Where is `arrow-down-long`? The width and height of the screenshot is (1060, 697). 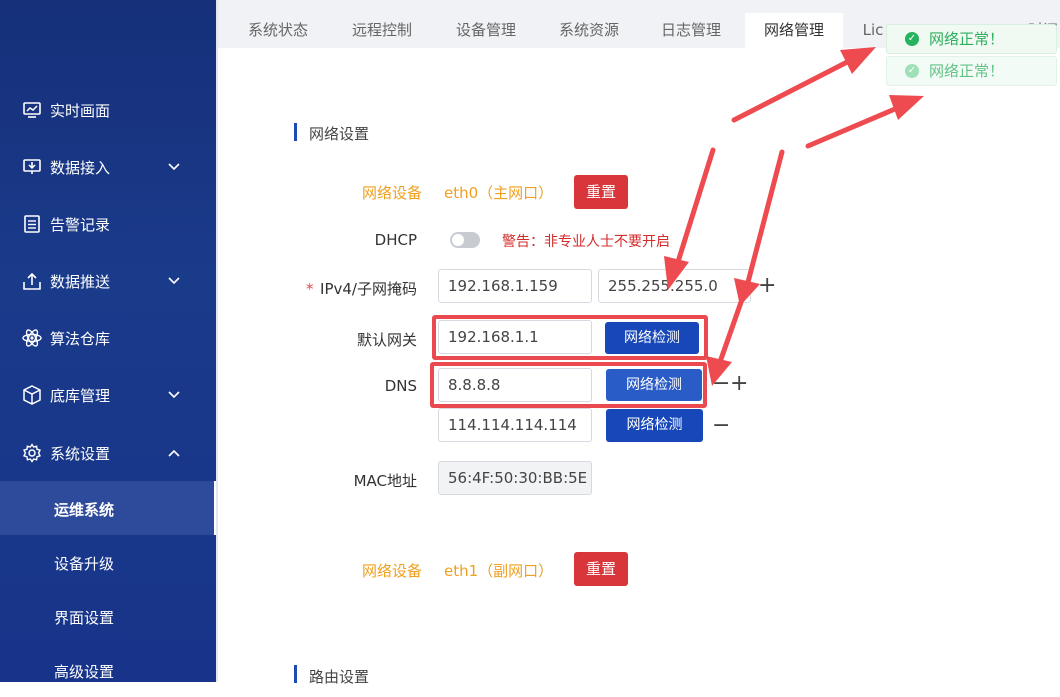 arrow-down-long is located at coordinates (764, 219).